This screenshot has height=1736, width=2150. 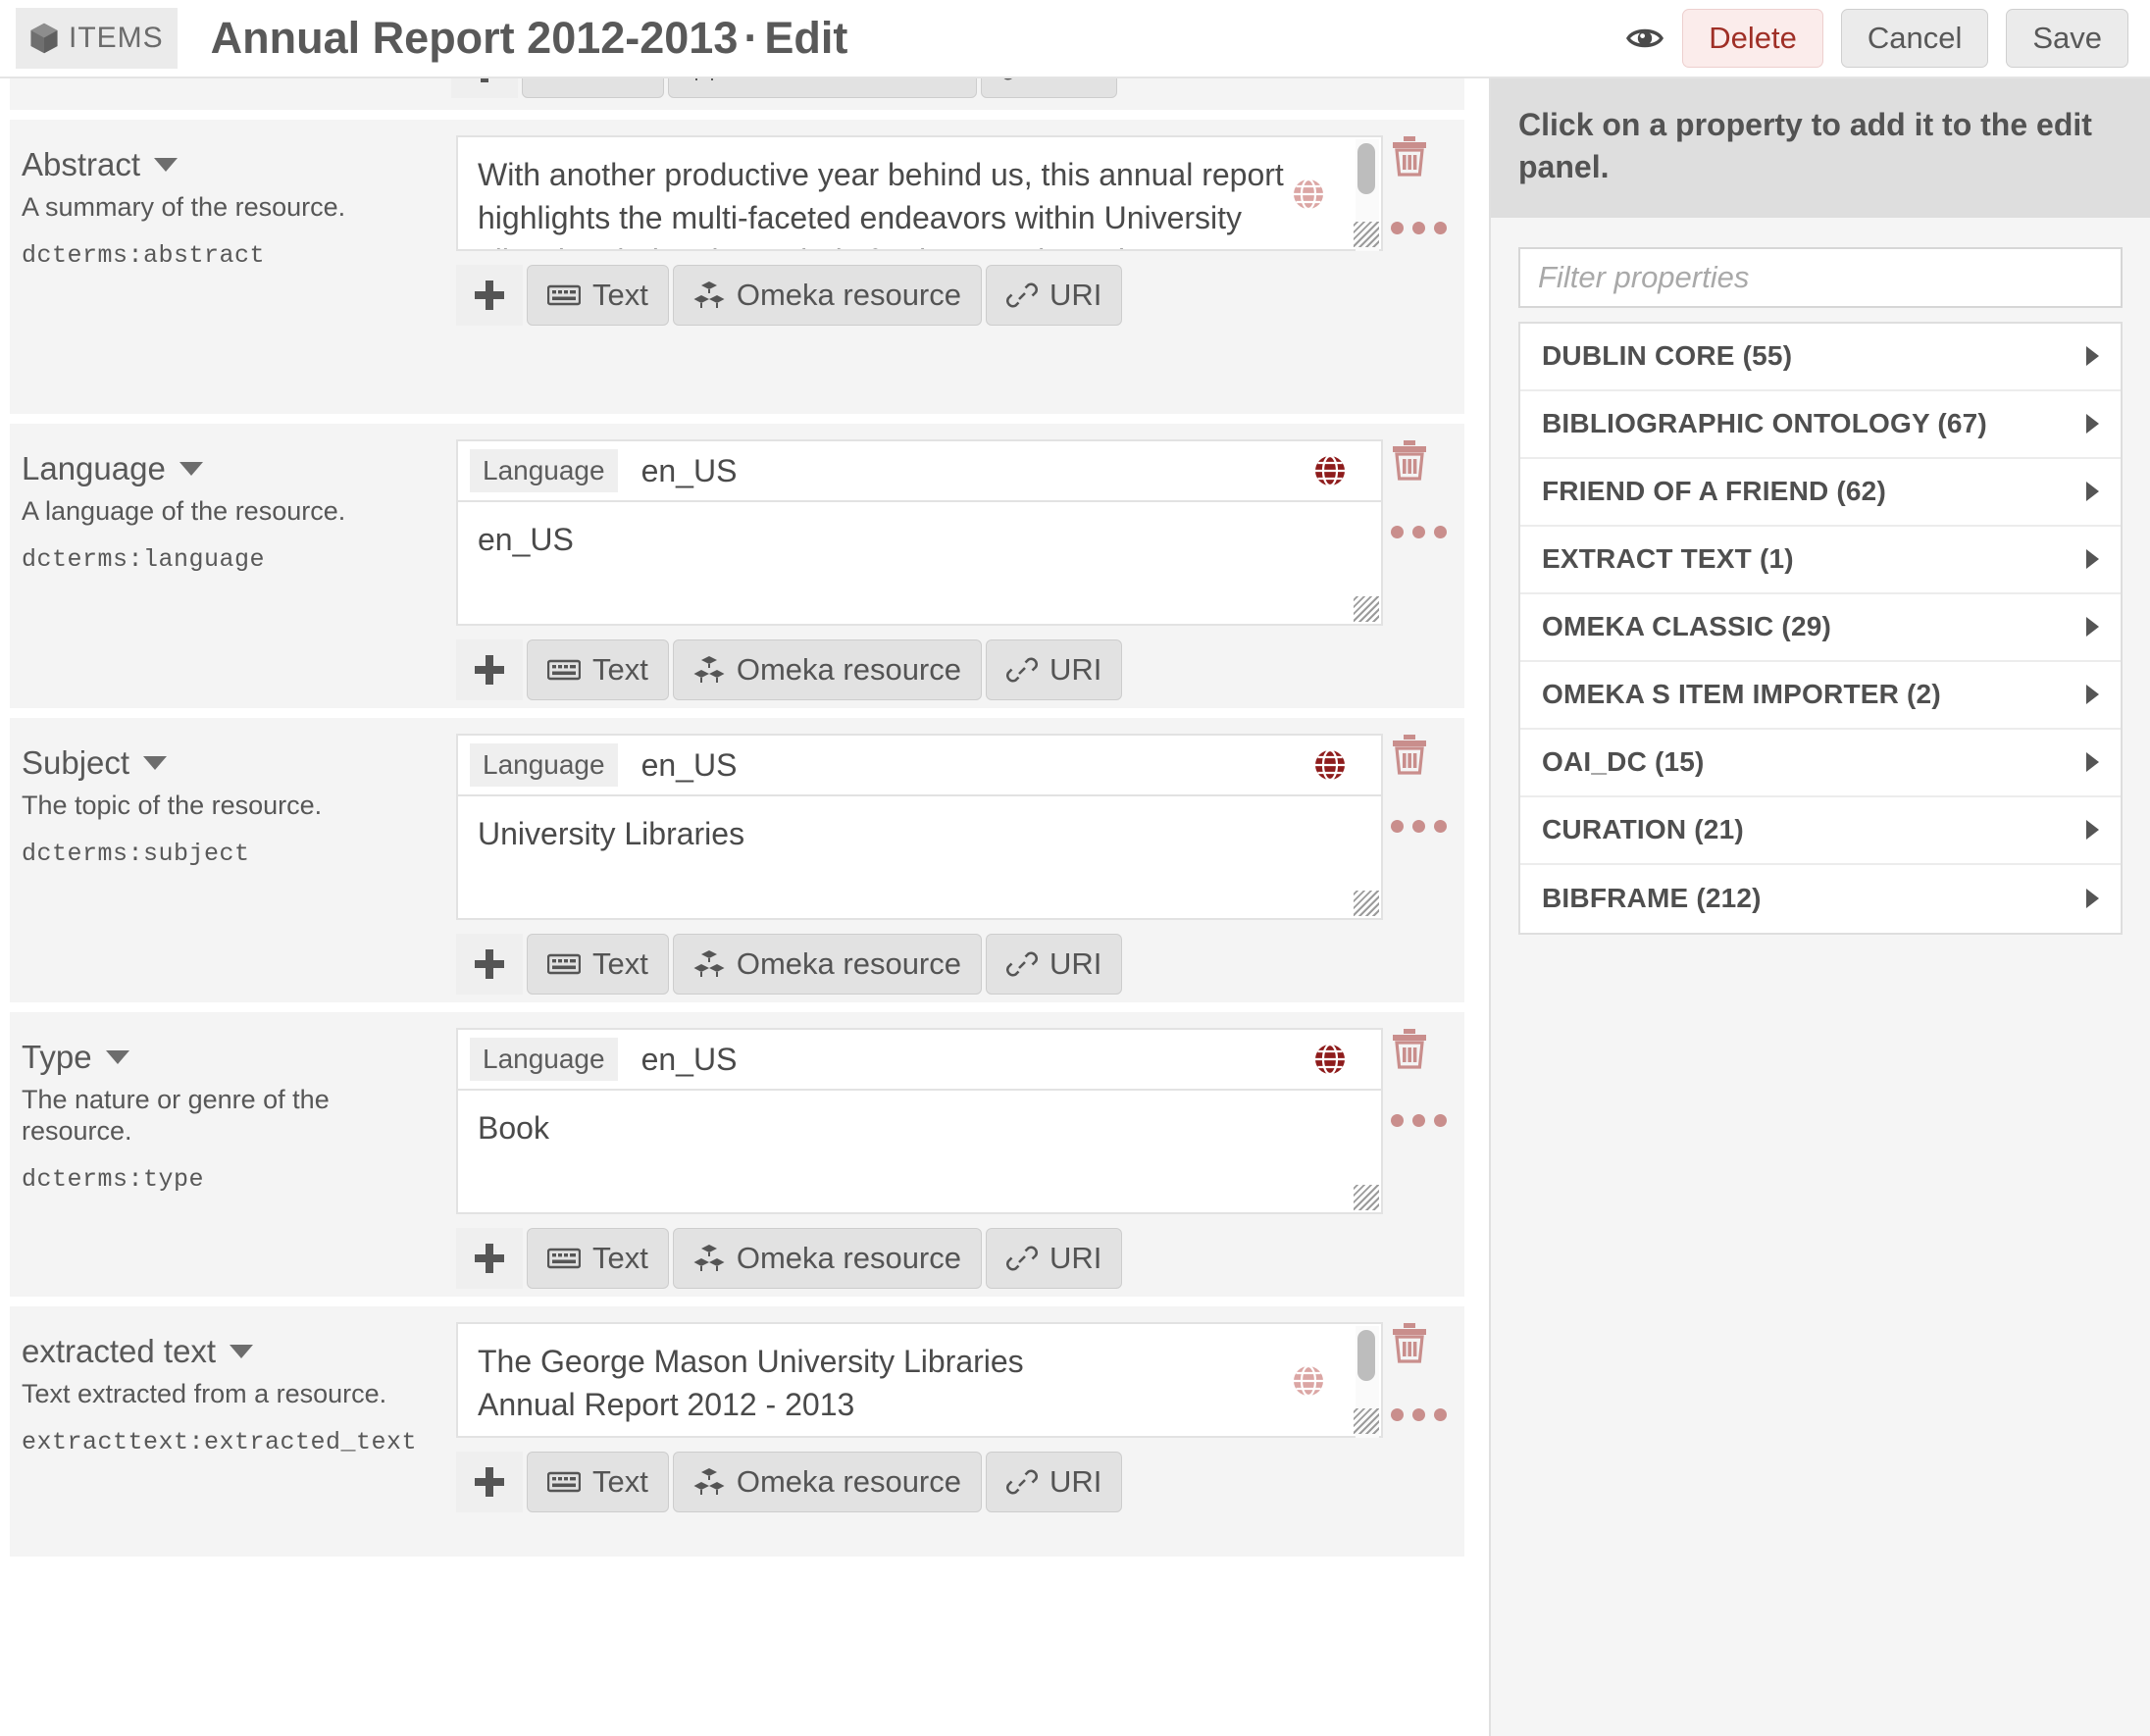 I want to click on eye-icon, so click(x=1644, y=39).